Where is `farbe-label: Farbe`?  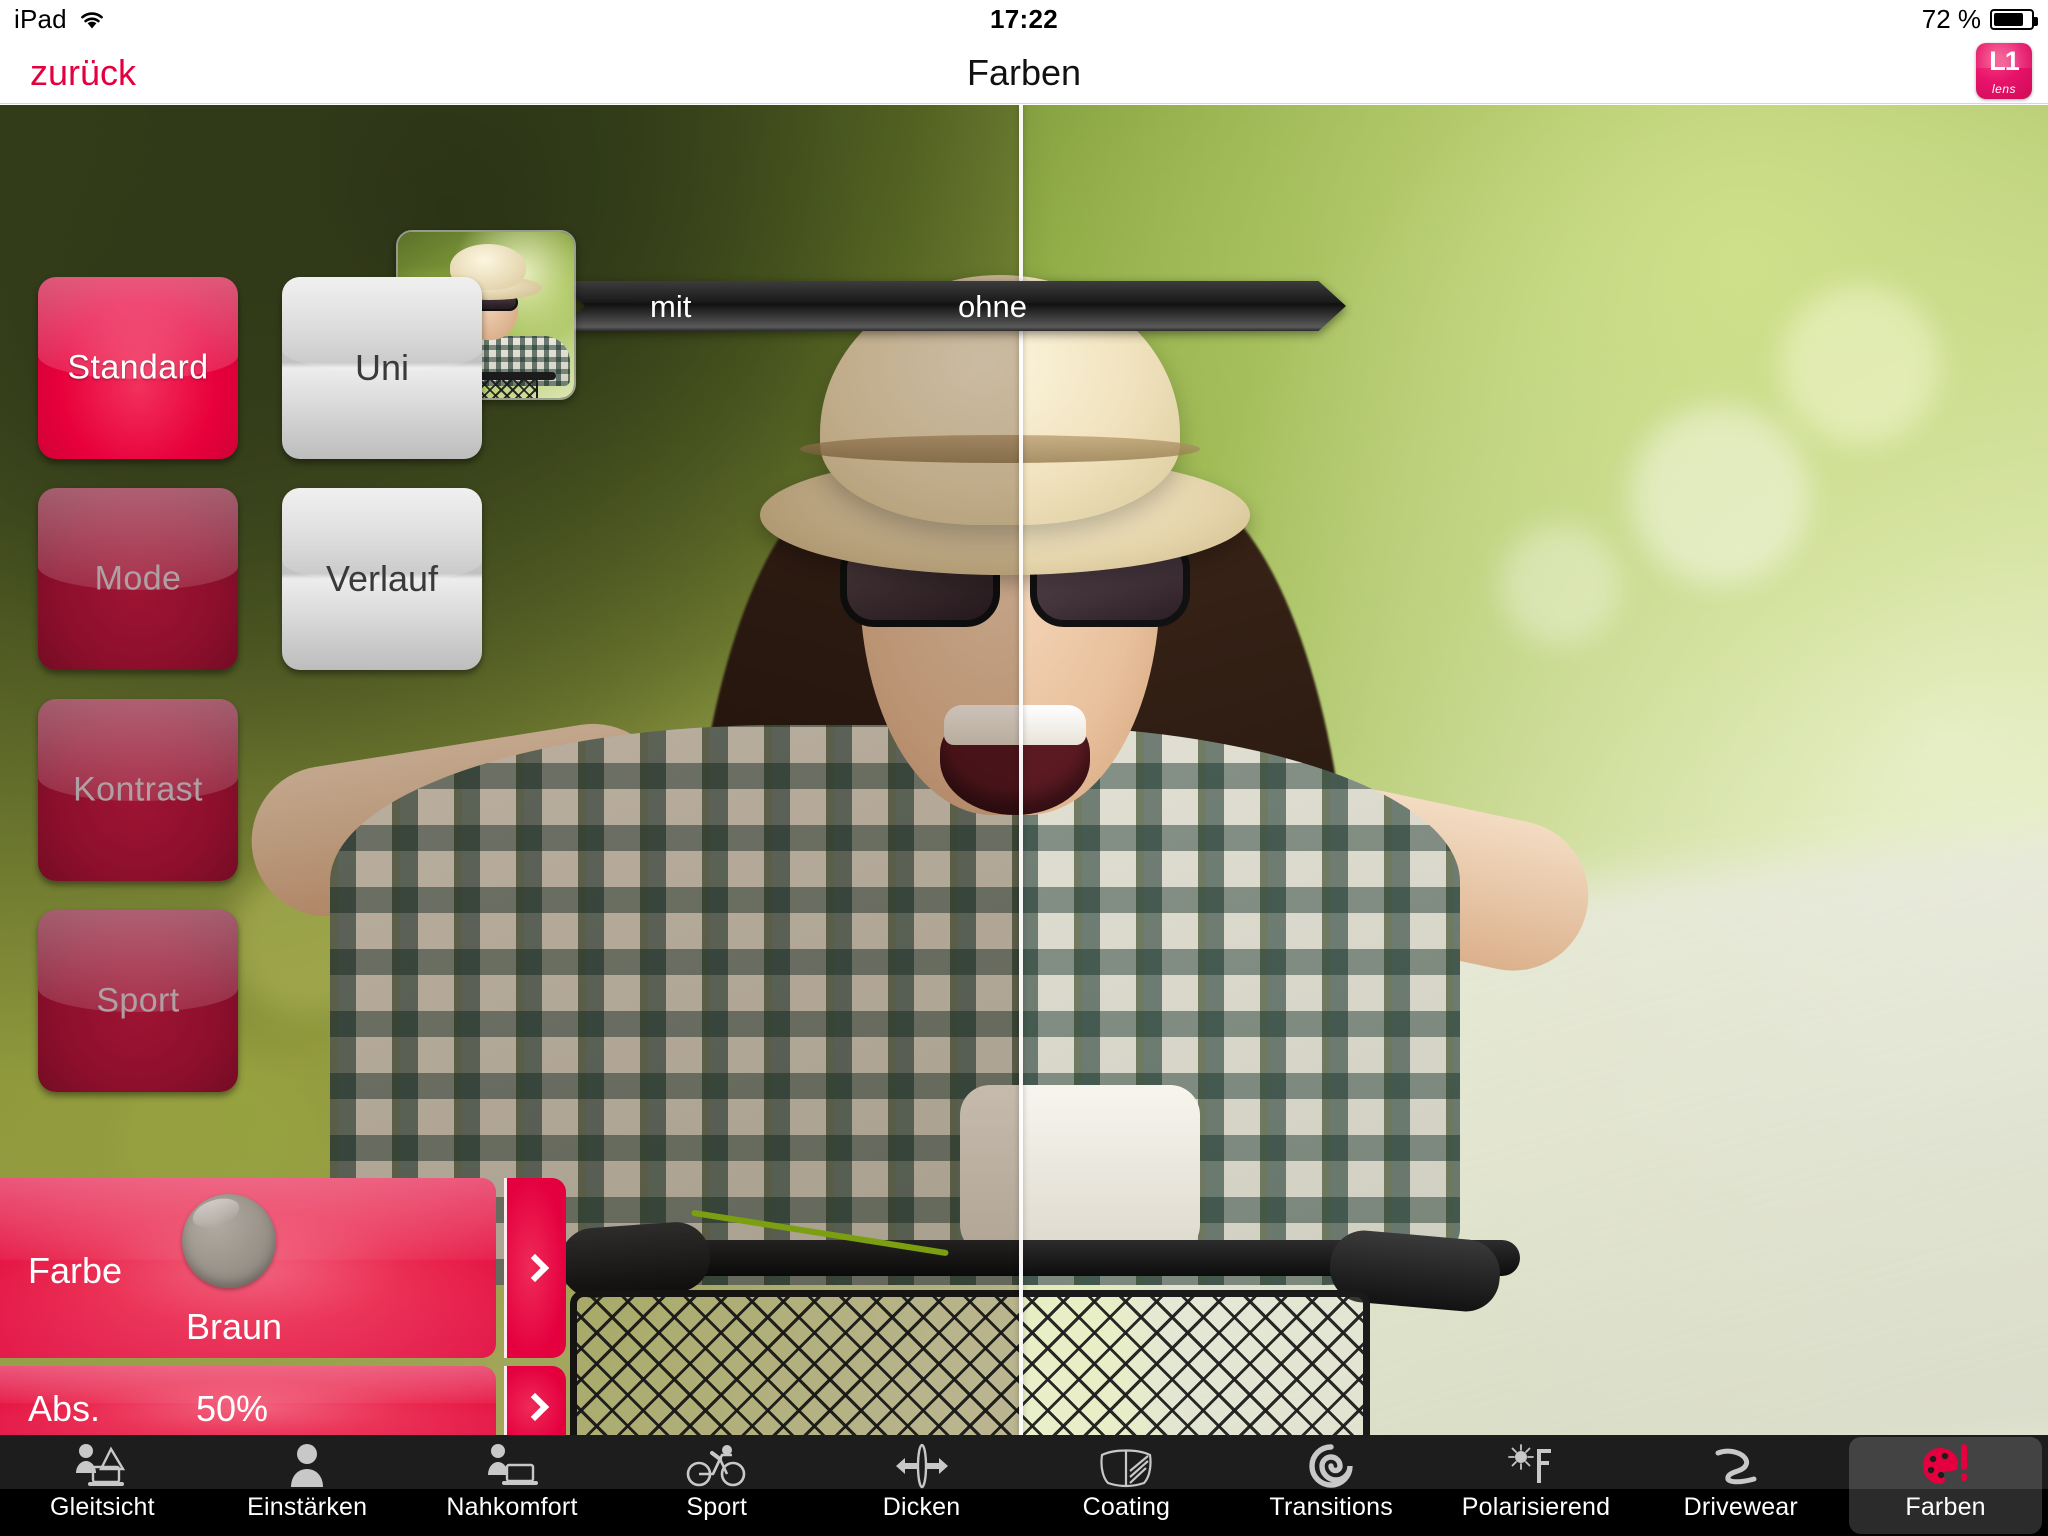
farbe-label: Farbe is located at coordinates (75, 1270).